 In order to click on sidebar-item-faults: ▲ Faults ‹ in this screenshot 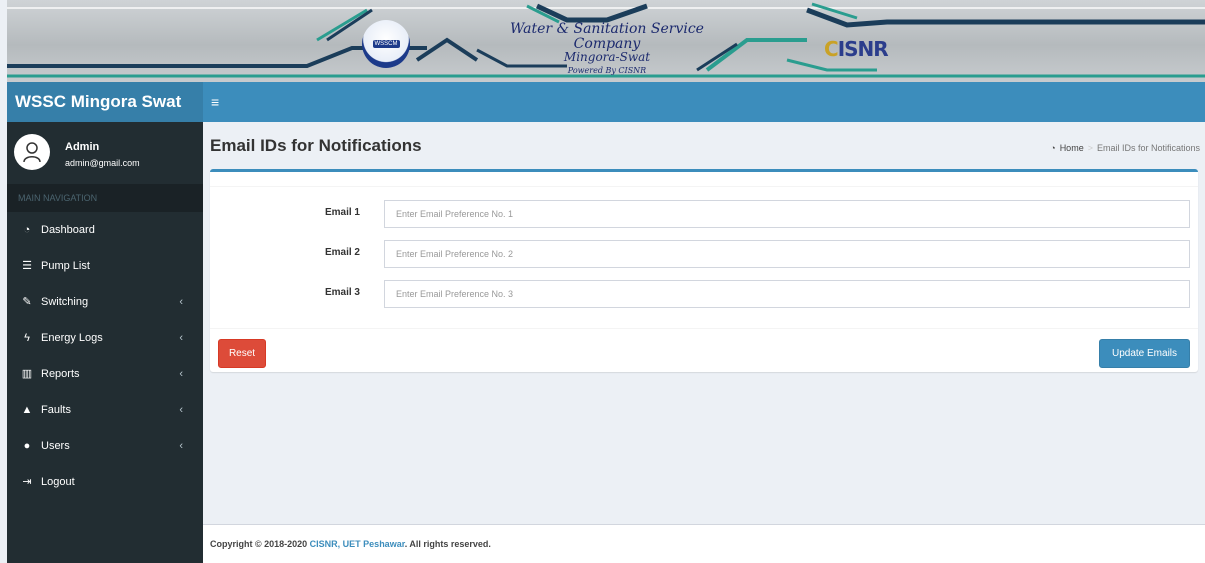, I will do `click(105, 410)`.